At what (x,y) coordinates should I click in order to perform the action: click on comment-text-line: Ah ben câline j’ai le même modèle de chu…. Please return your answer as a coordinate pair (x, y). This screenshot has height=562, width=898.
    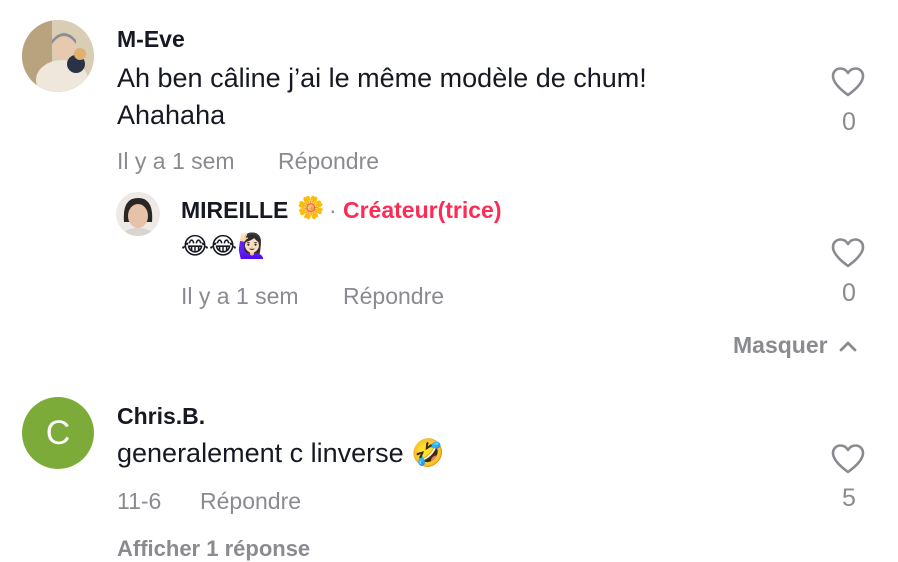
    Looking at the image, I should click on (382, 78).